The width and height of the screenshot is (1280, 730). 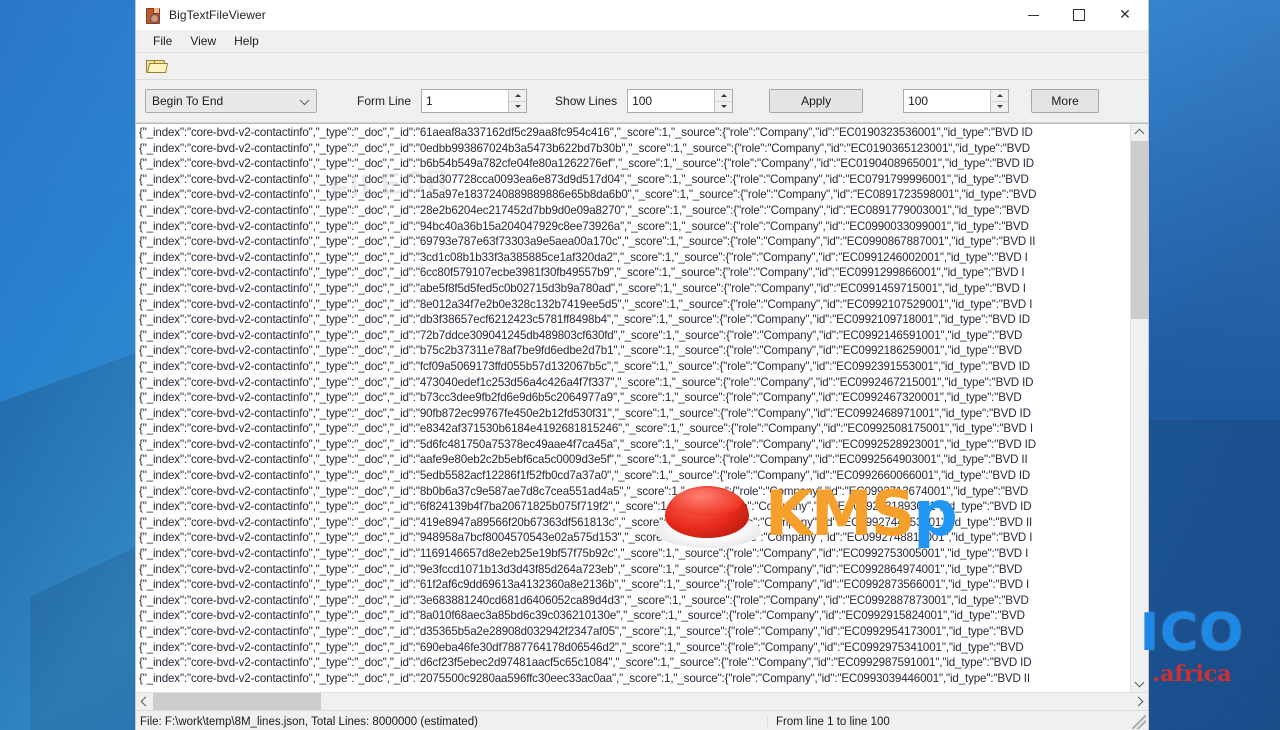 I want to click on from-line-label: Form Line, so click(x=384, y=101).